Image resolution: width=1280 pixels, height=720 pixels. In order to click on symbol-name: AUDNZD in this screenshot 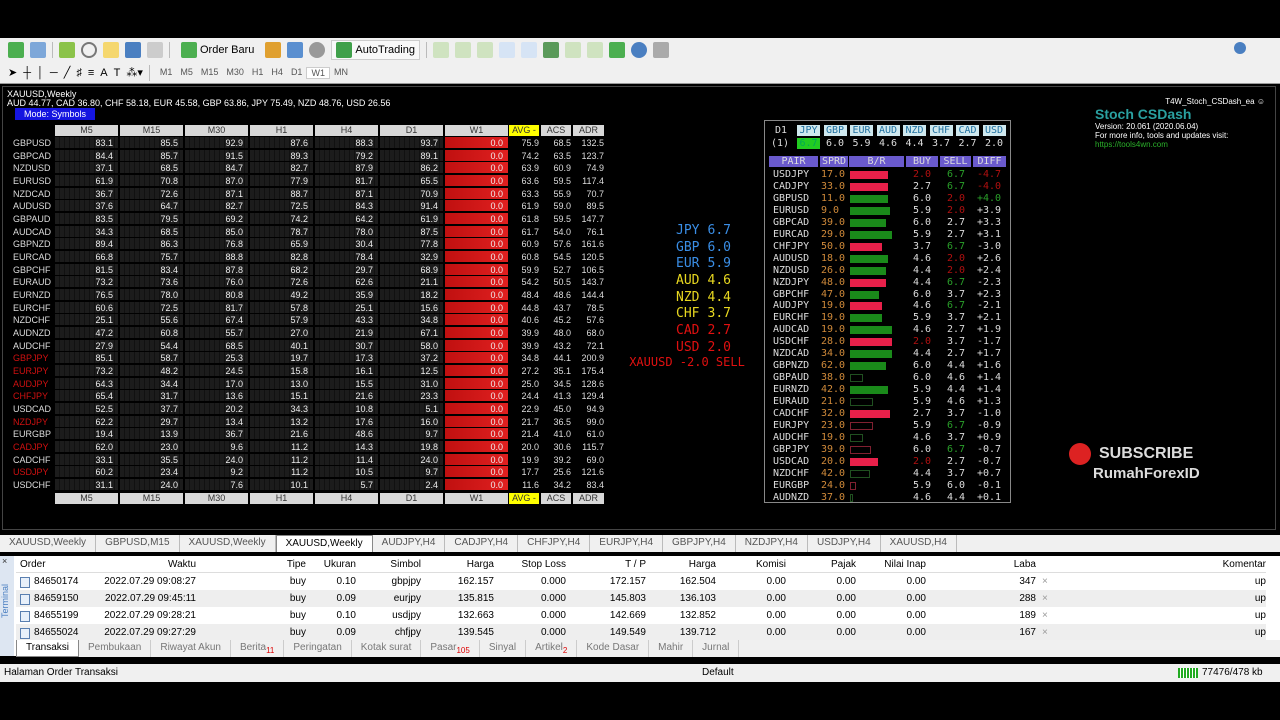, I will do `click(33, 333)`.